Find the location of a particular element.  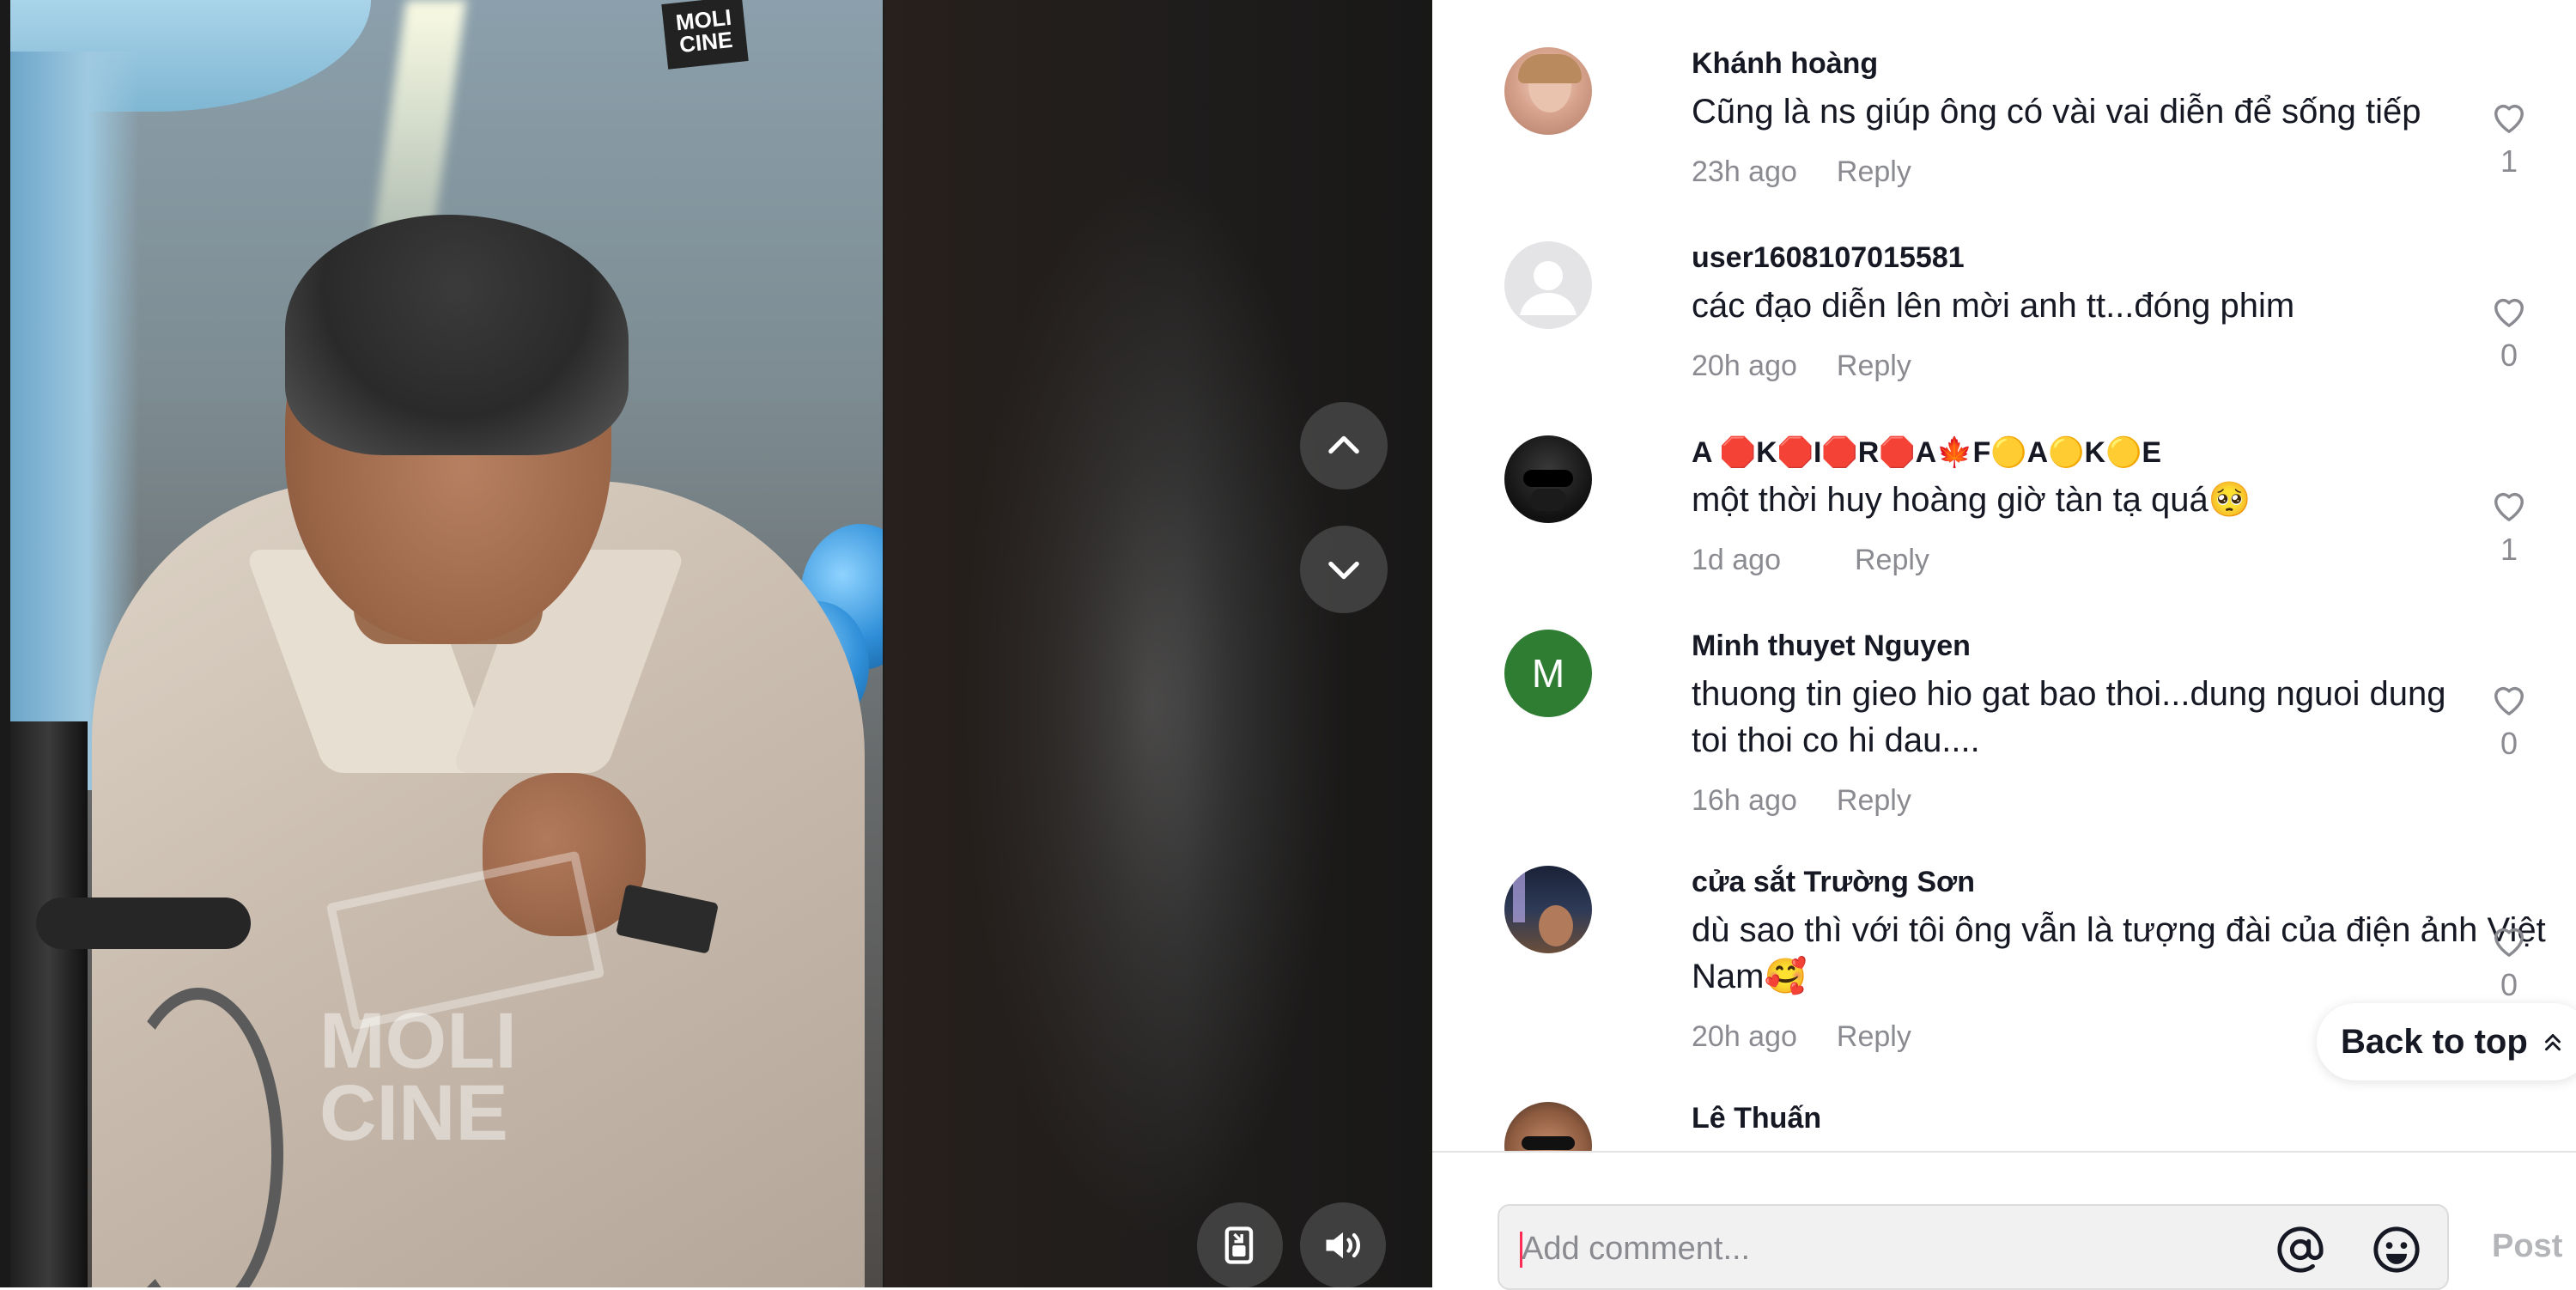

back-to-top-label: Back to top is located at coordinates (2434, 1041).